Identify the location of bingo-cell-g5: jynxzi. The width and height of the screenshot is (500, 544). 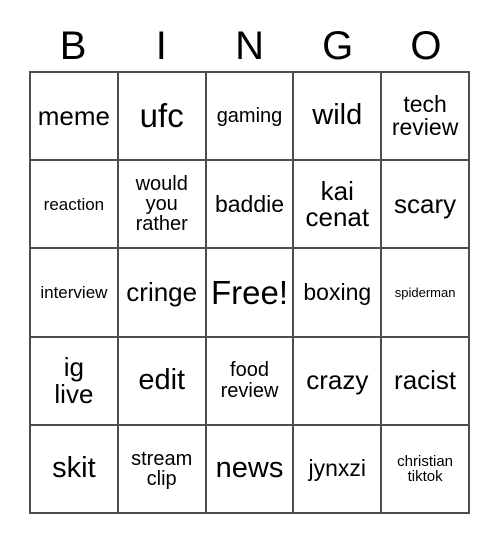
(338, 469).